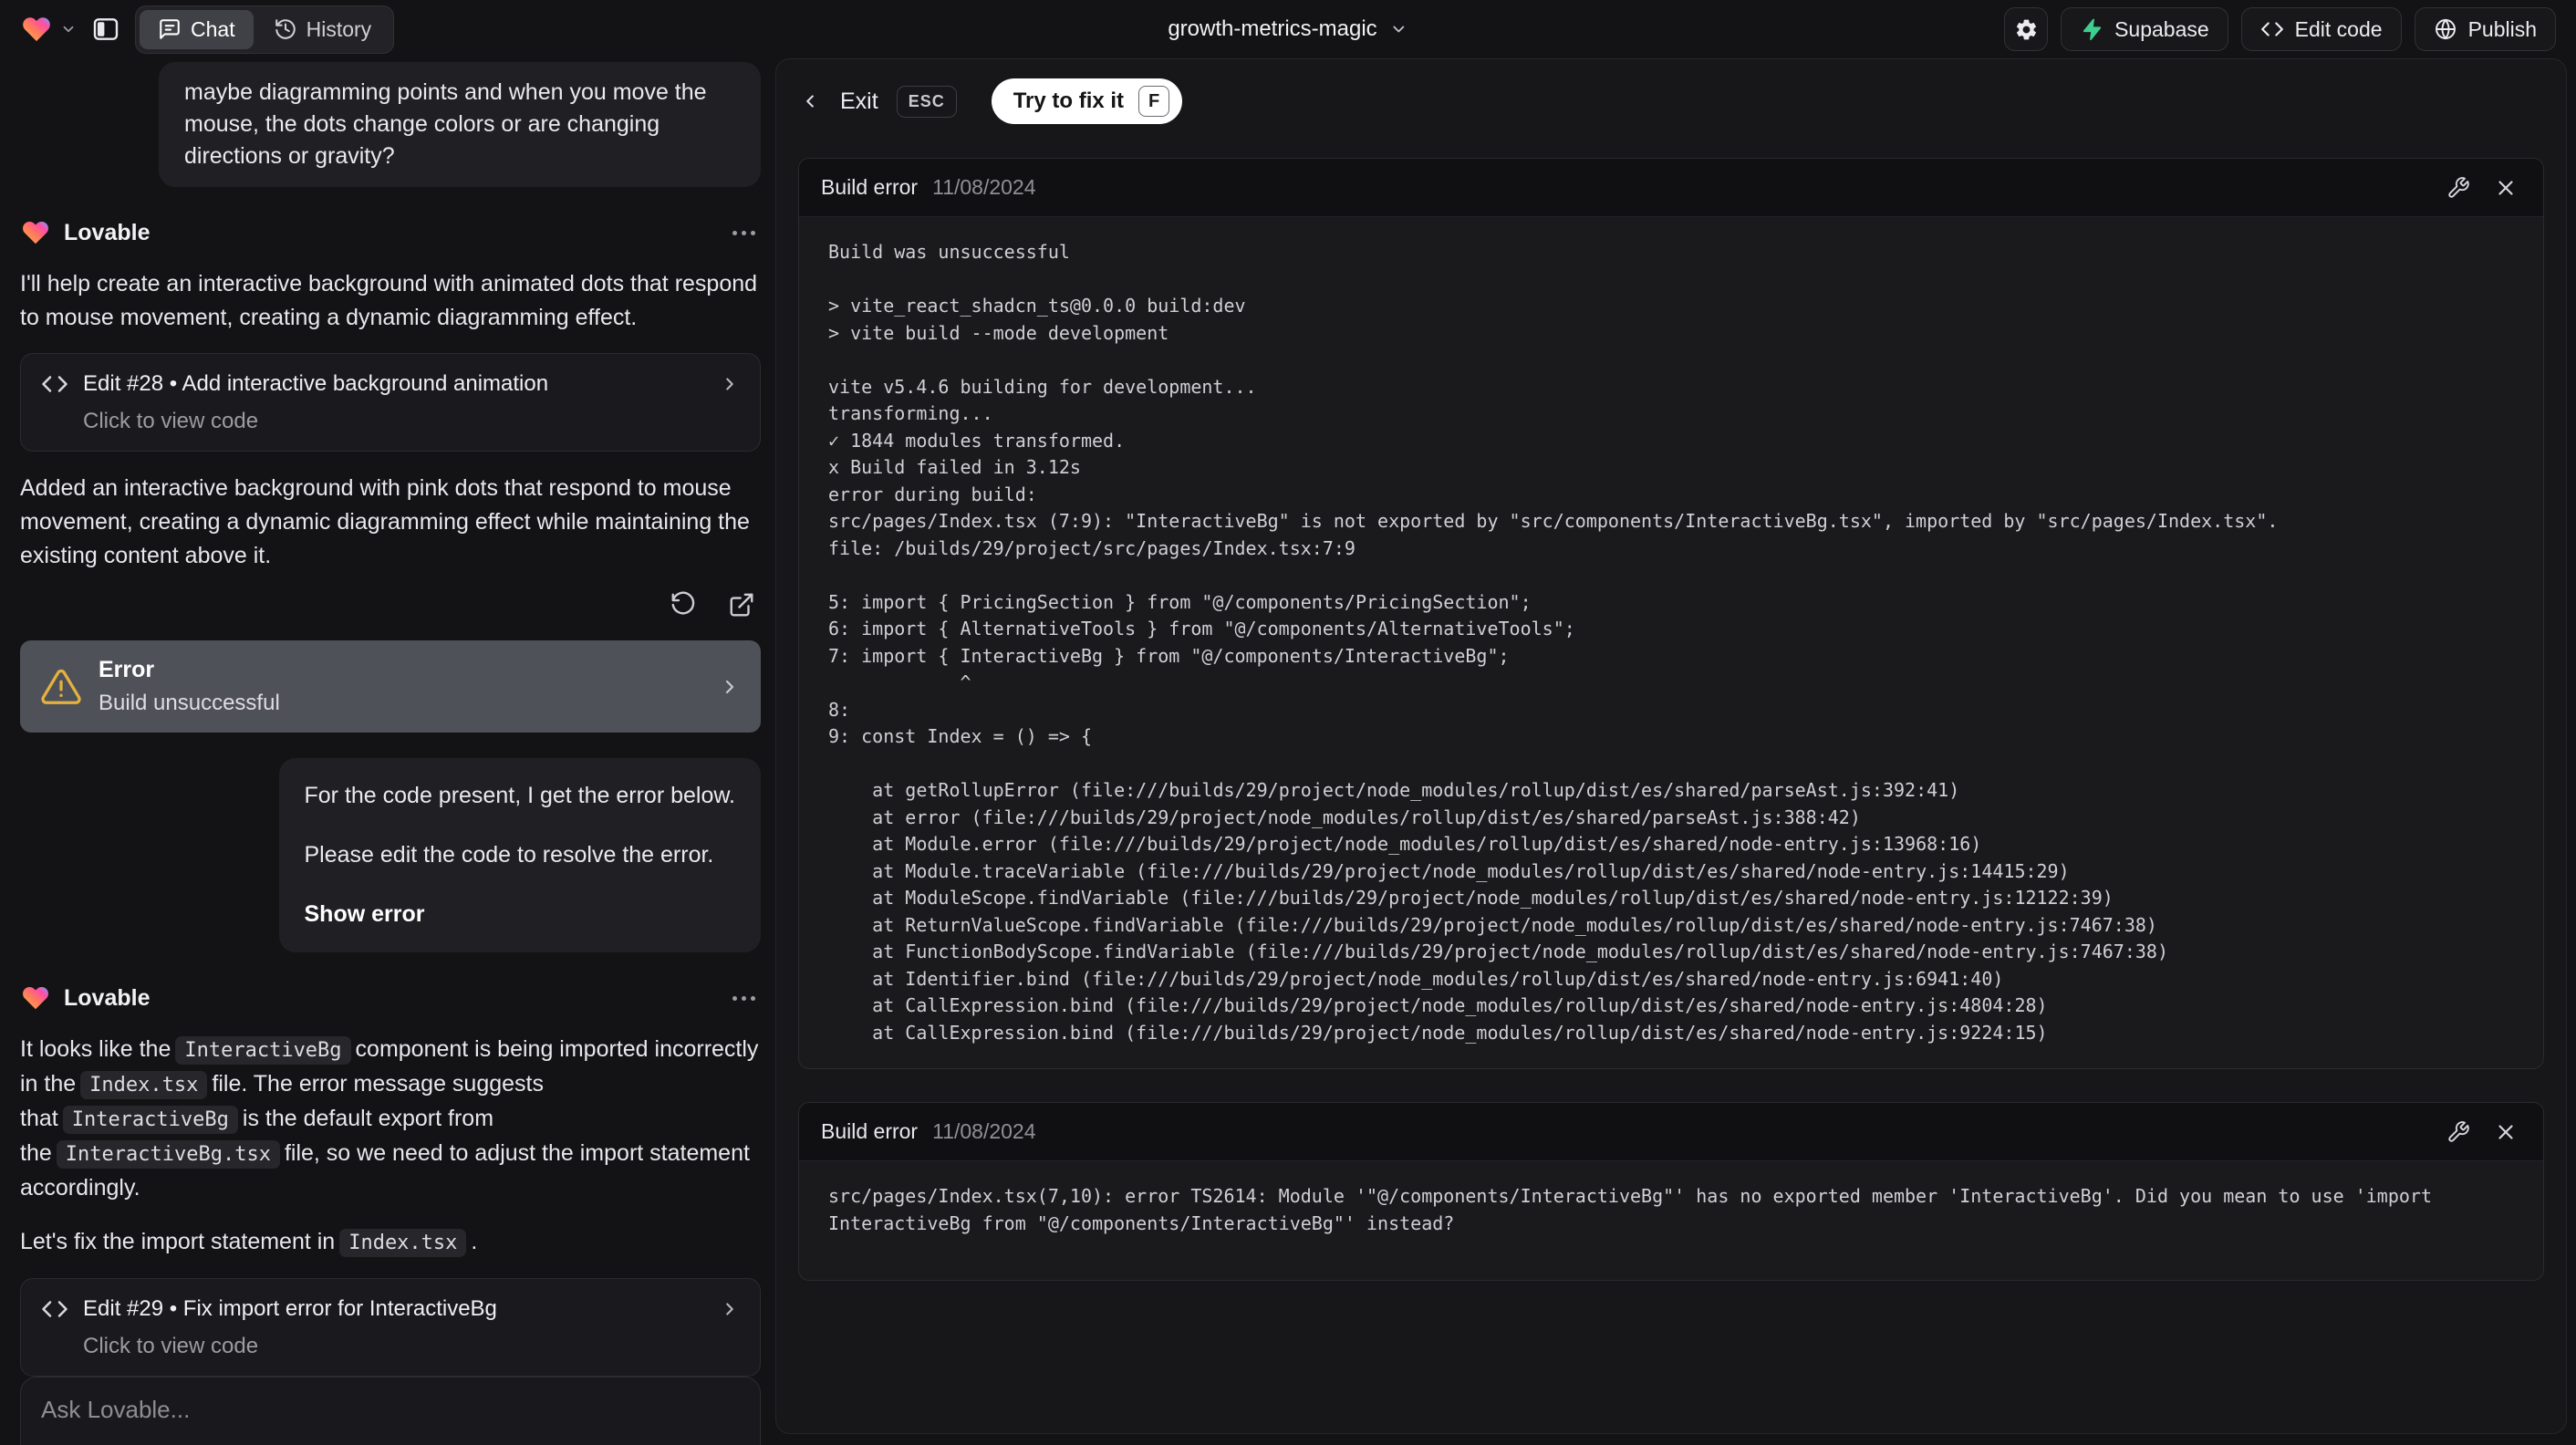 The image size is (2576, 1445). What do you see at coordinates (1671, 188) in the screenshot?
I see `build-error-1-header: Build error 11/08/2024` at bounding box center [1671, 188].